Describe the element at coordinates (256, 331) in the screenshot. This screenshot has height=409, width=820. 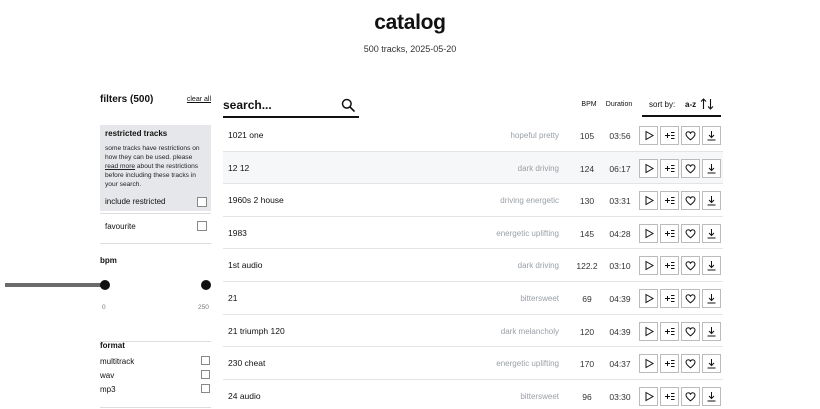
I see `track-name: 21 triumph 120` at that location.